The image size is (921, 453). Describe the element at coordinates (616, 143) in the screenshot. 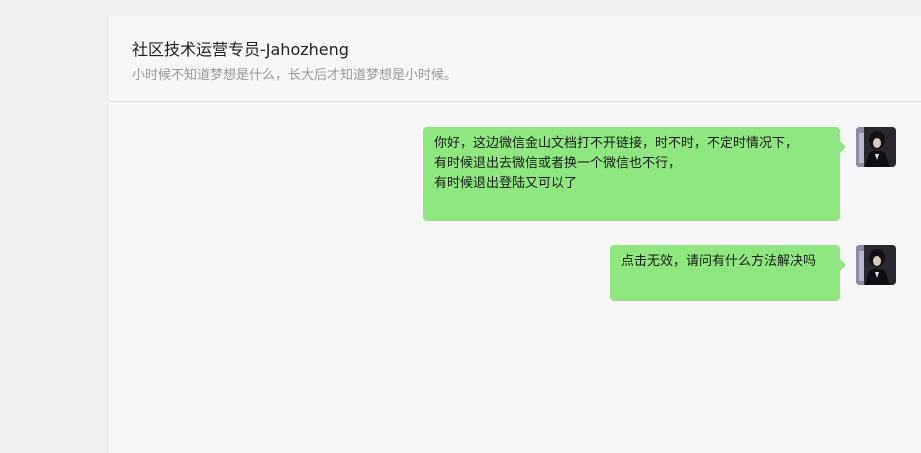

I see `message-text-line: 你好，这边微信金山文档打不开链接，时不时，不定时情况下，` at that location.